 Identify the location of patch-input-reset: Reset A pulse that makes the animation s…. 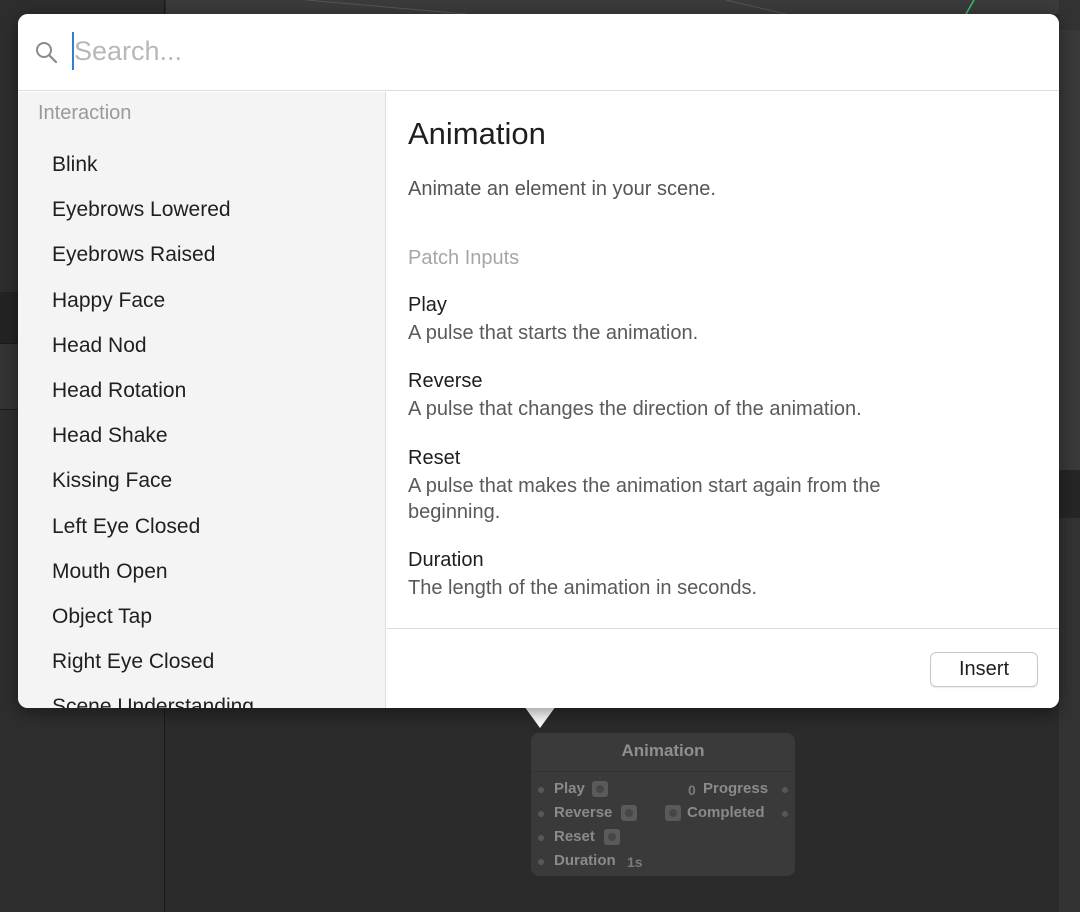
(688, 485).